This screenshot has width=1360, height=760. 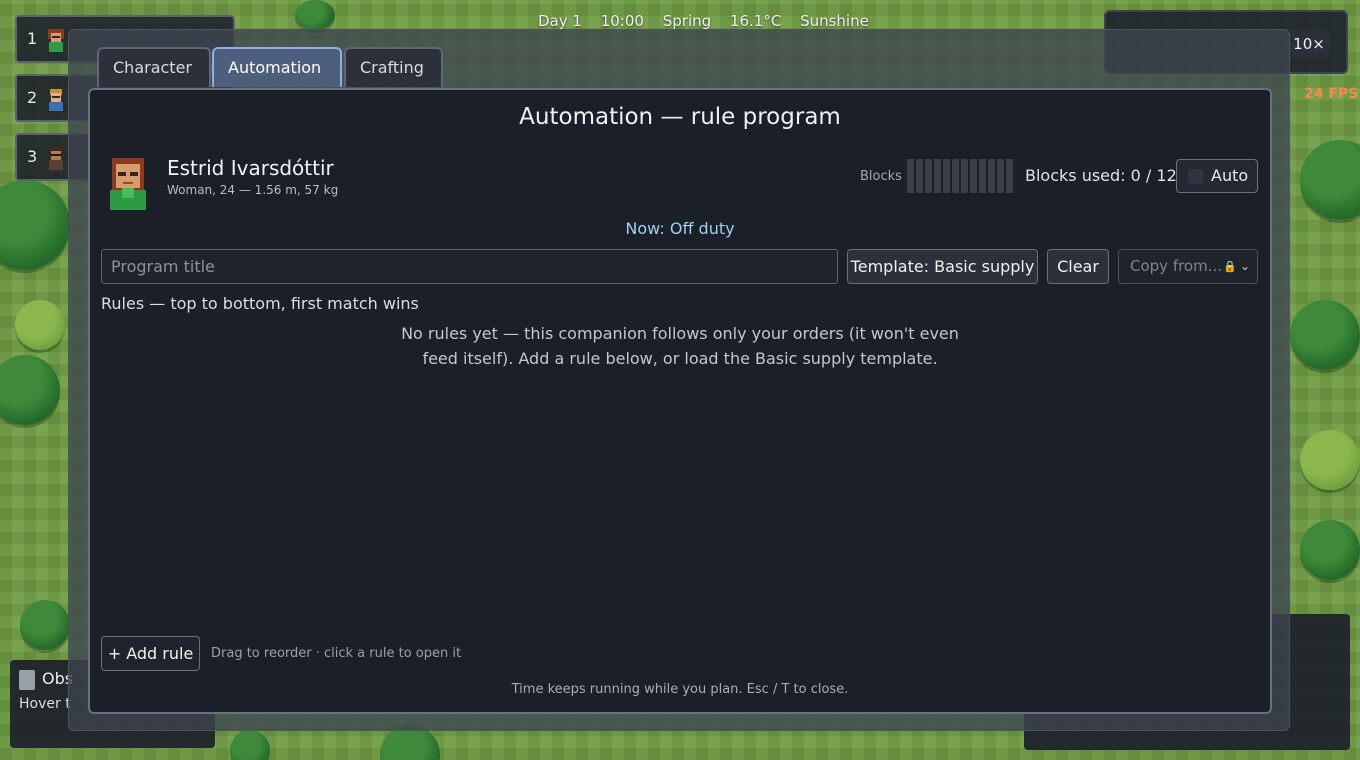 What do you see at coordinates (128, 184) in the screenshot?
I see `character-portrait` at bounding box center [128, 184].